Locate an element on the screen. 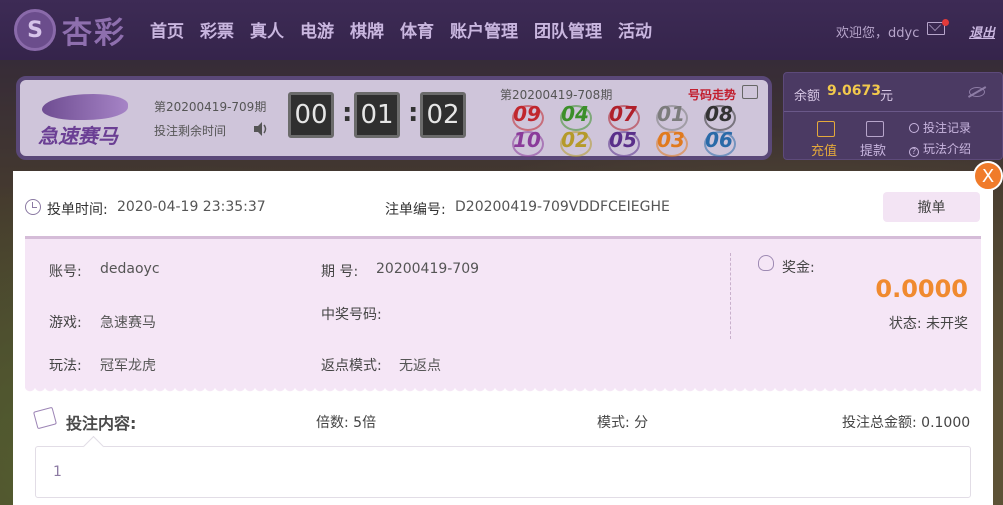  issue-label: 期 号: is located at coordinates (340, 272).